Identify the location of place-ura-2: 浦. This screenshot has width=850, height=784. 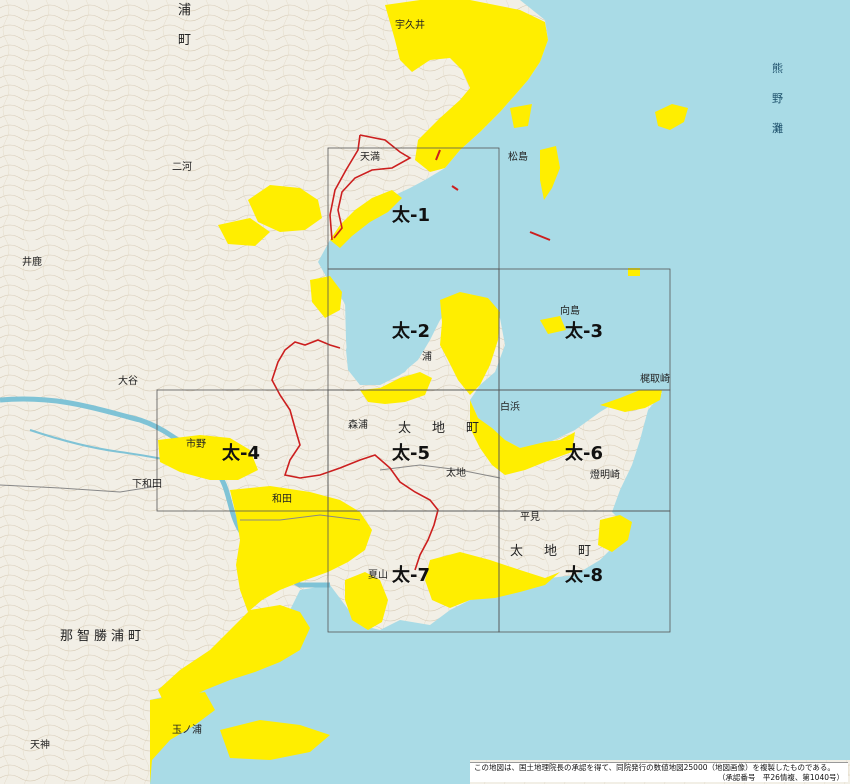
(427, 356).